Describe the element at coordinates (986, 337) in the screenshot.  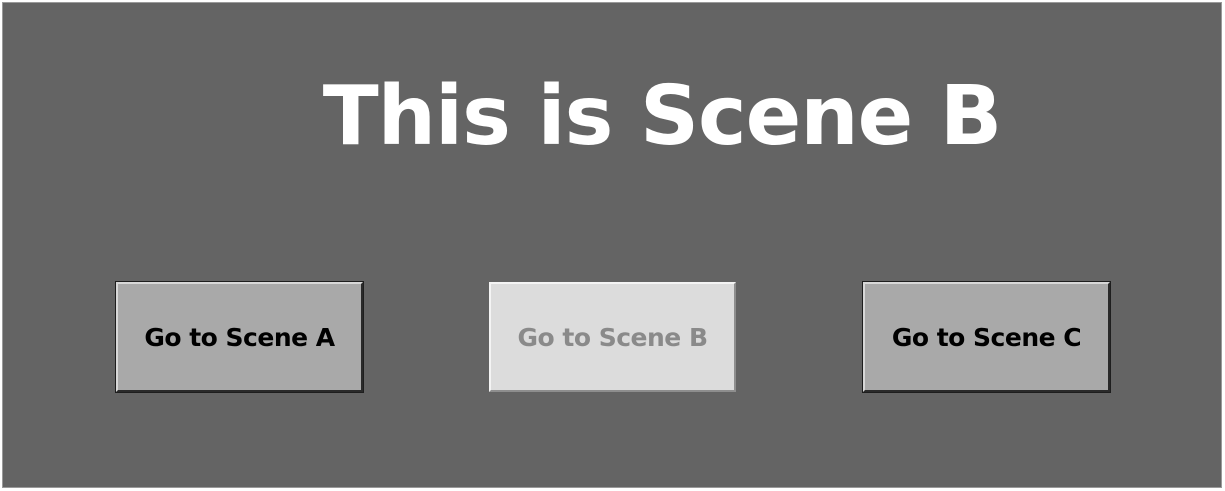
I see `go-to-scene-c-button: Go to Scene C` at that location.